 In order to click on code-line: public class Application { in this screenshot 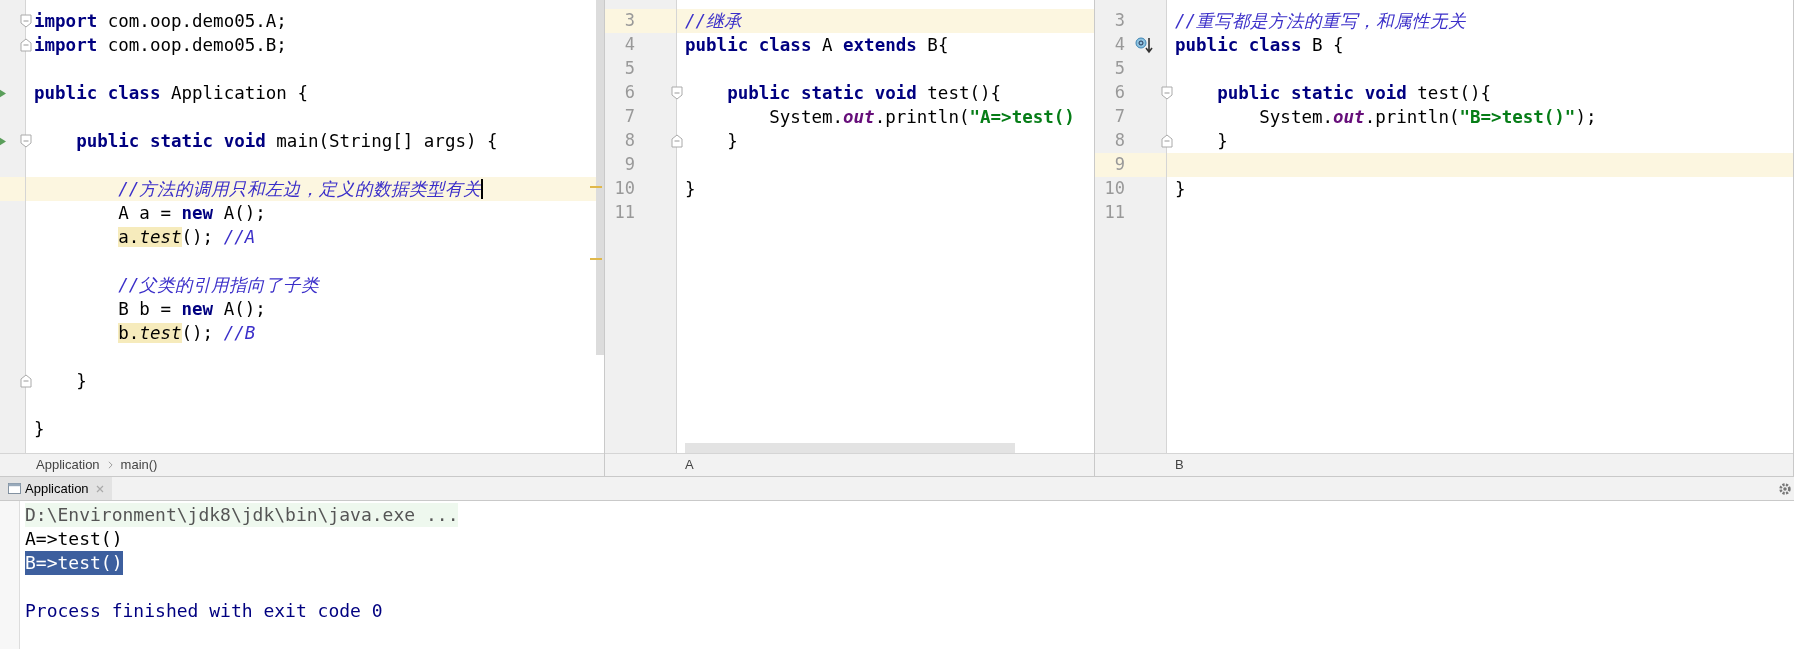, I will do `click(171, 93)`.